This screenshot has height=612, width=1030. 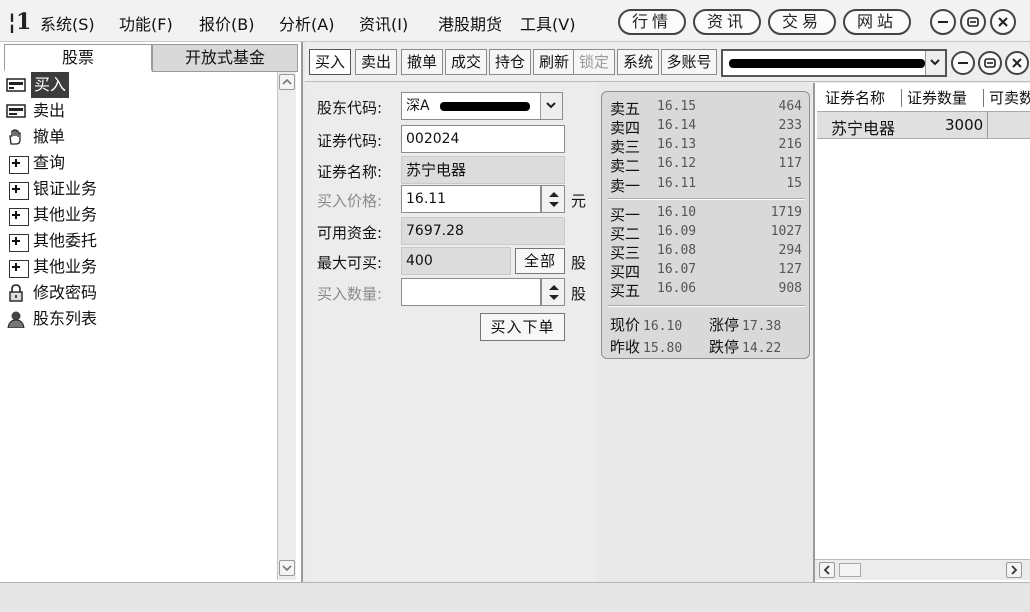 What do you see at coordinates (459, 261) in the screenshot?
I see `max-buy-row: 最大可买: 400 全部 股` at bounding box center [459, 261].